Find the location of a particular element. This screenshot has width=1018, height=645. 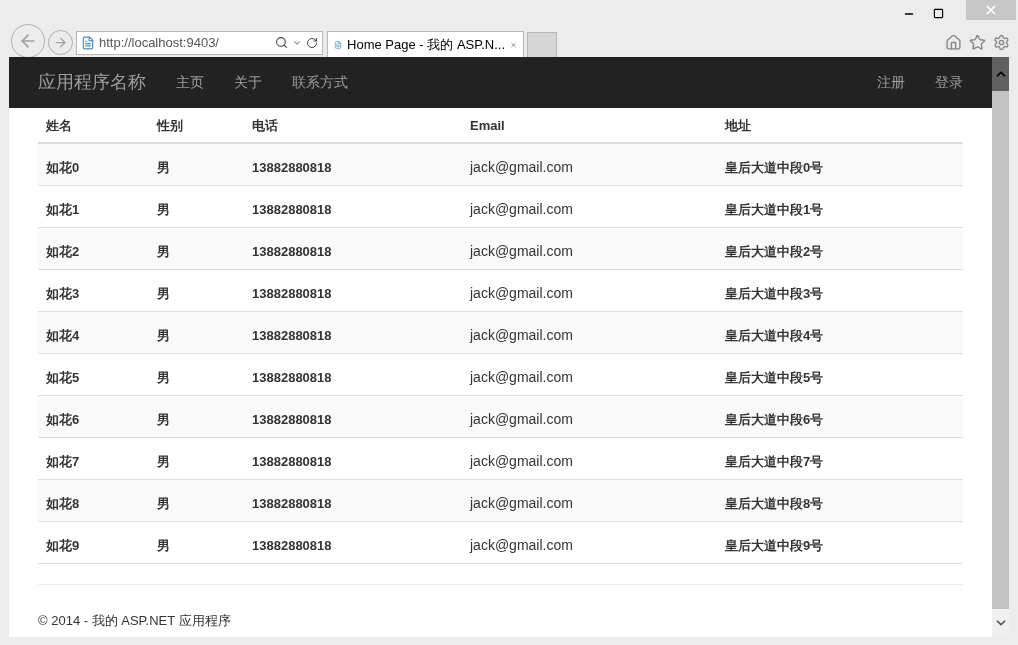

nav-link: 登录 is located at coordinates (949, 82).